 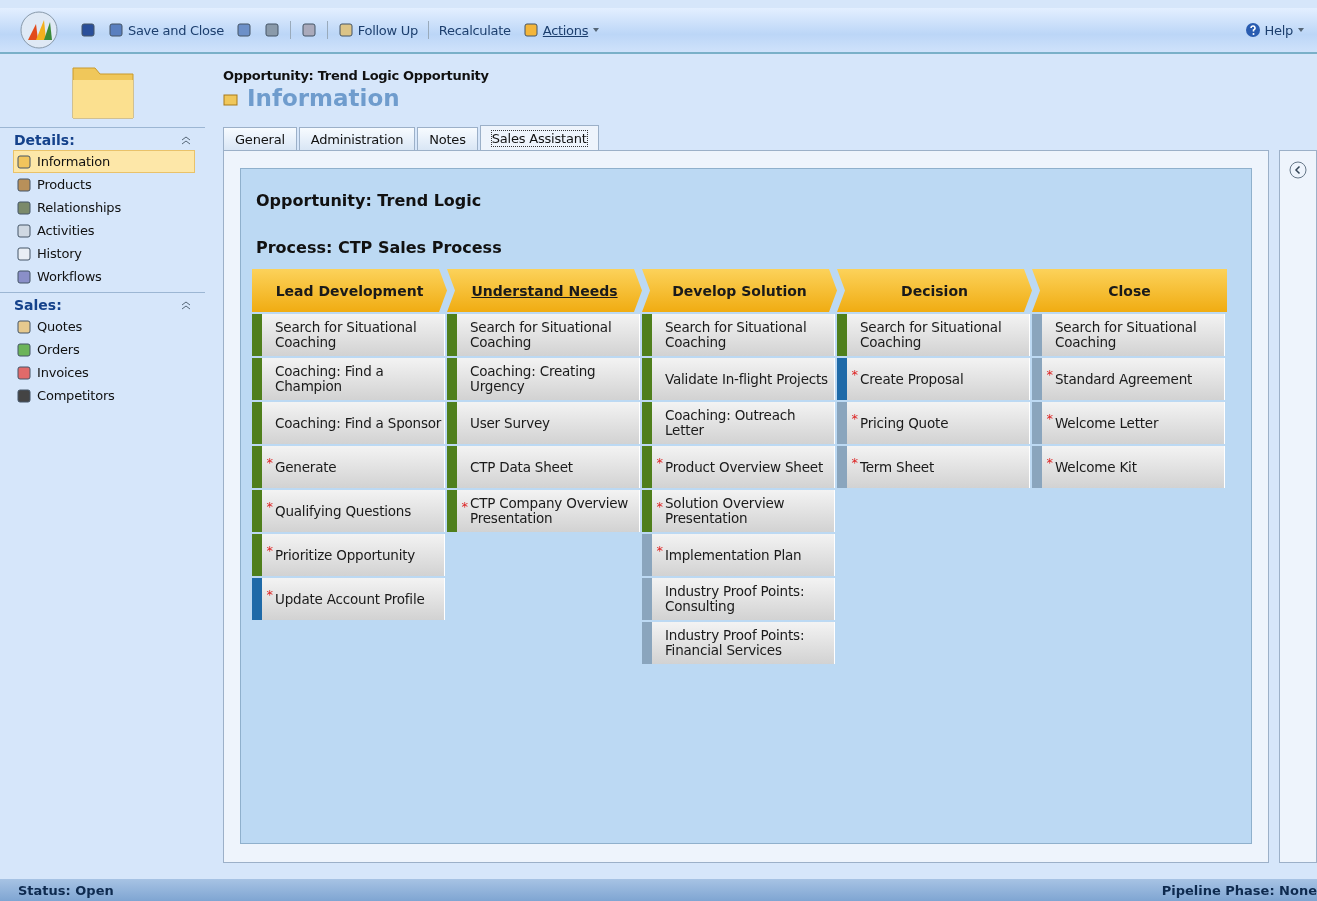 What do you see at coordinates (539, 137) in the screenshot?
I see `tab: Sales Assistant` at bounding box center [539, 137].